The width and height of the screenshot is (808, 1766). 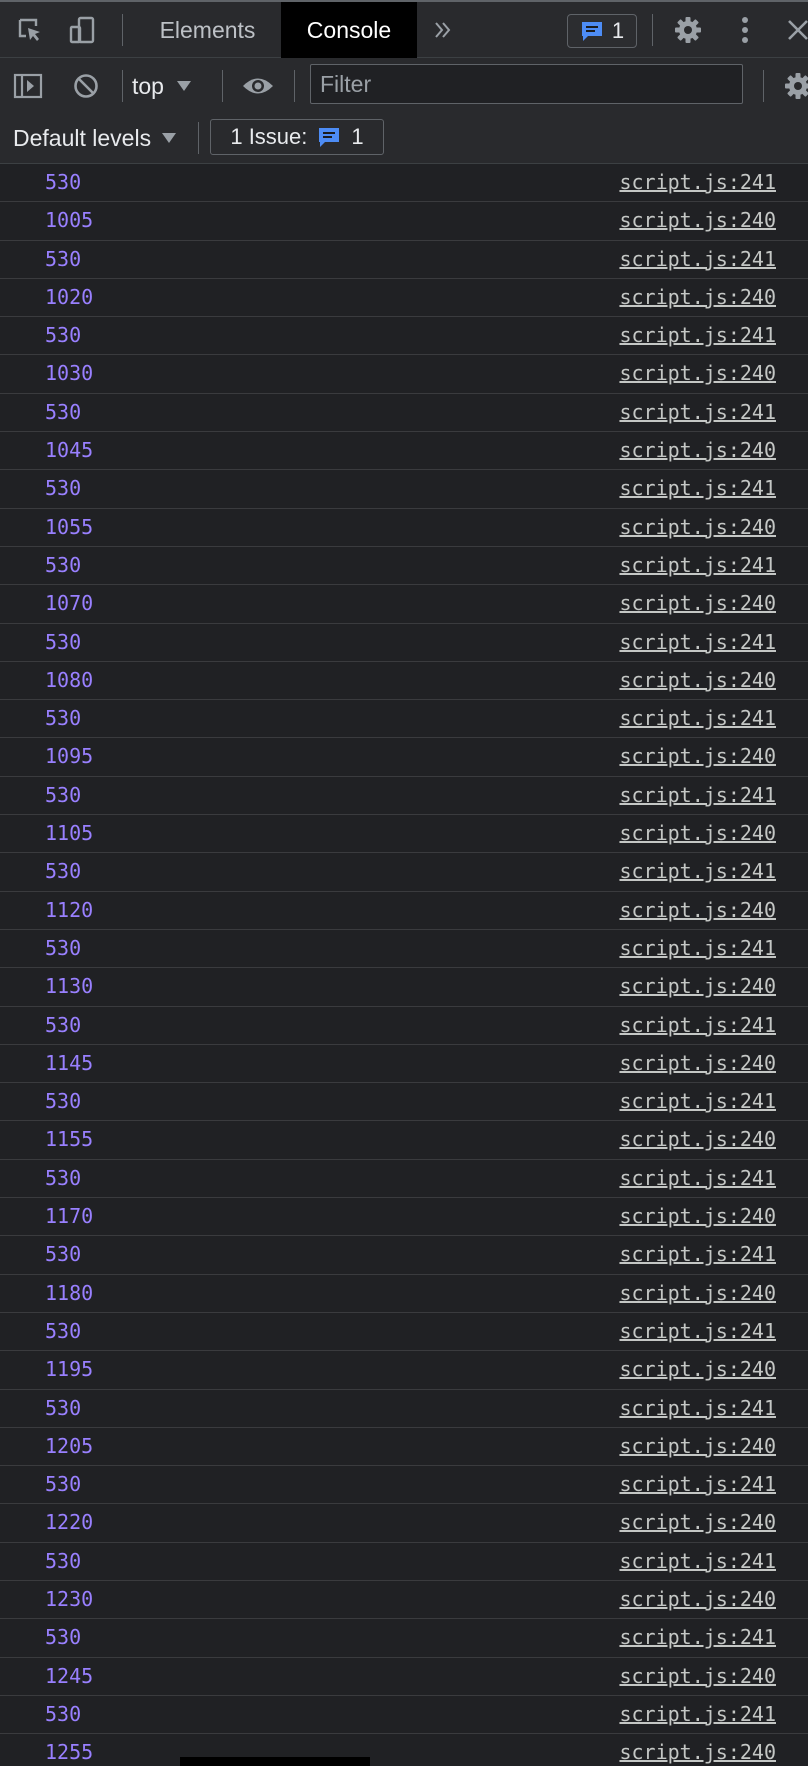 I want to click on tab-elements: Elements, so click(x=207, y=30).